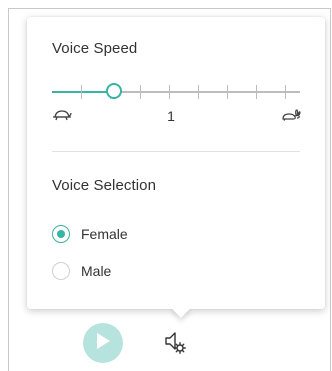  What do you see at coordinates (96, 271) in the screenshot?
I see `radio-label: Male` at bounding box center [96, 271].